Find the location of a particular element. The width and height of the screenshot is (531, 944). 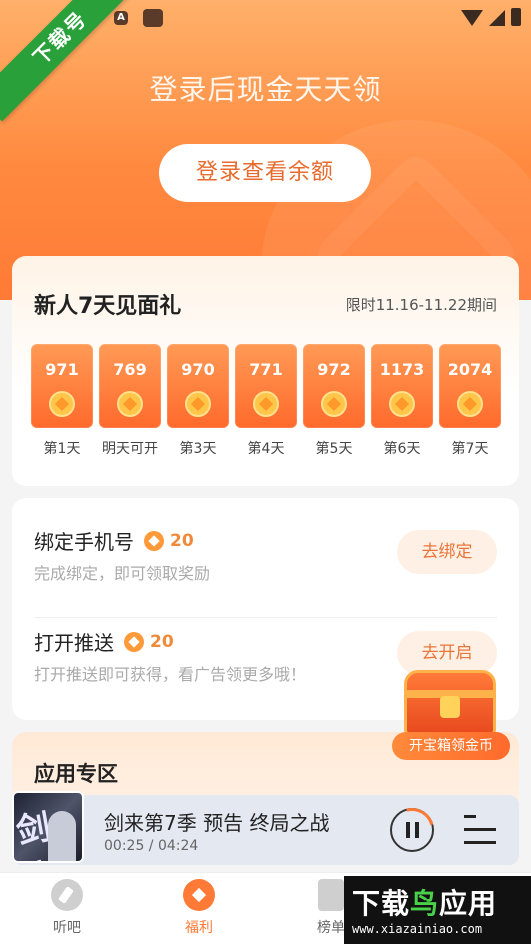

wifi-icon is located at coordinates (472, 18).